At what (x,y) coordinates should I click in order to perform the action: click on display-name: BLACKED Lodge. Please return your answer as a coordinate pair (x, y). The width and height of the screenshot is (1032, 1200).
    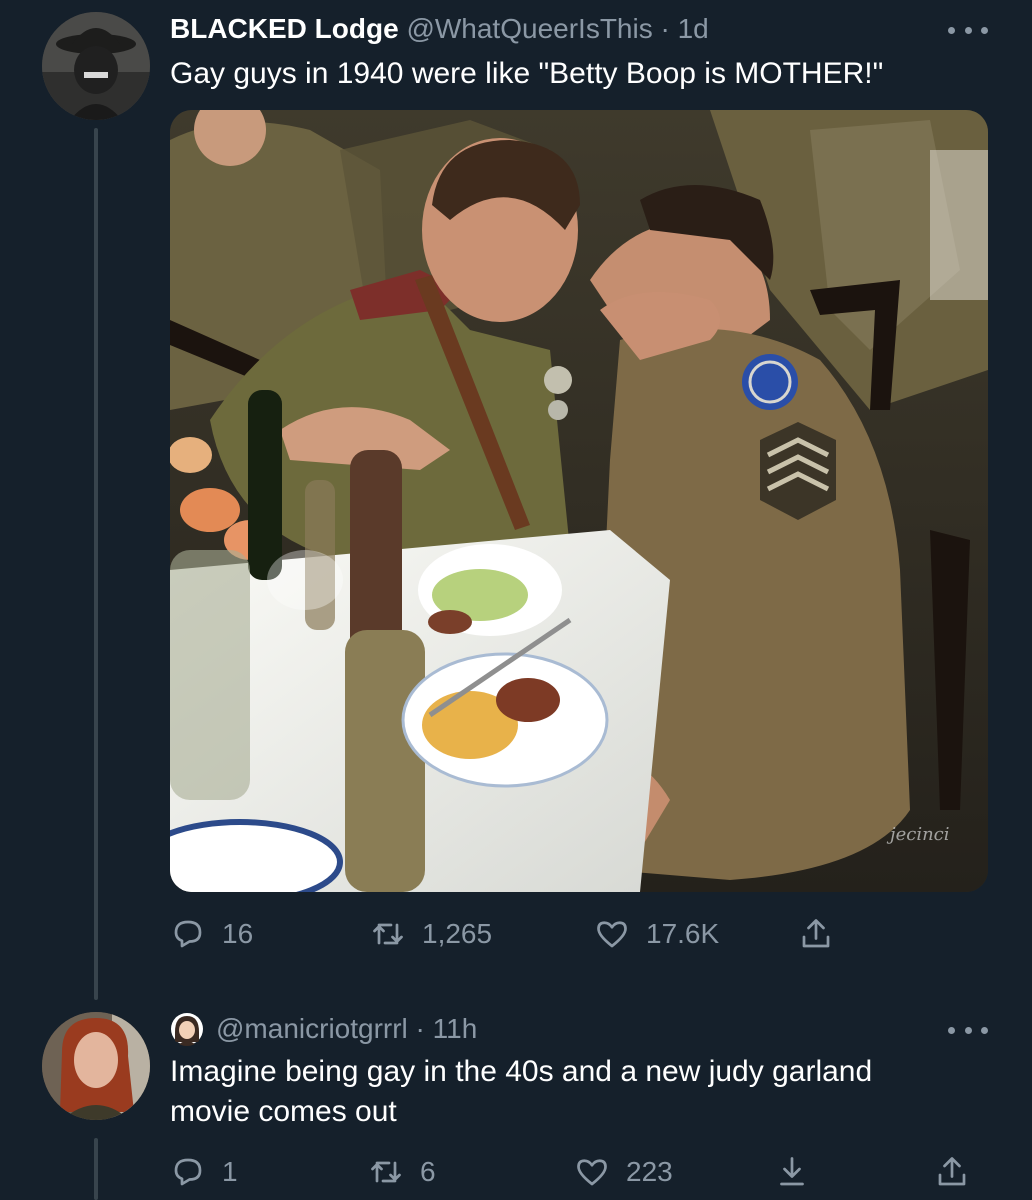
    Looking at the image, I should click on (284, 28).